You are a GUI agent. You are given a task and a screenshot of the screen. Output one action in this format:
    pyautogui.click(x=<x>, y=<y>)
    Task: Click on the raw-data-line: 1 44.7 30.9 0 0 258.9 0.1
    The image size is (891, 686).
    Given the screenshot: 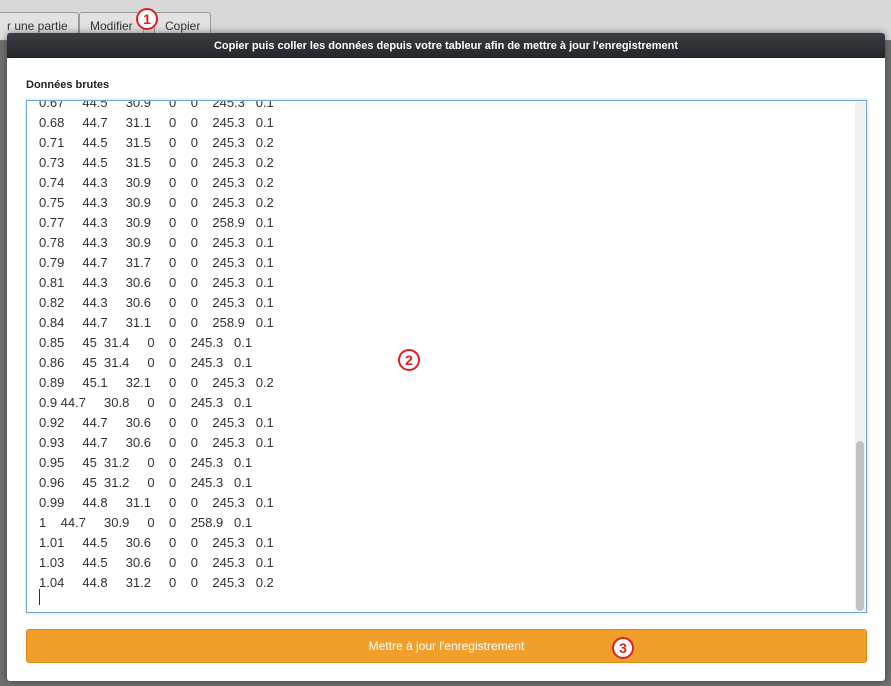 What is the action you would take?
    pyautogui.click(x=146, y=522)
    